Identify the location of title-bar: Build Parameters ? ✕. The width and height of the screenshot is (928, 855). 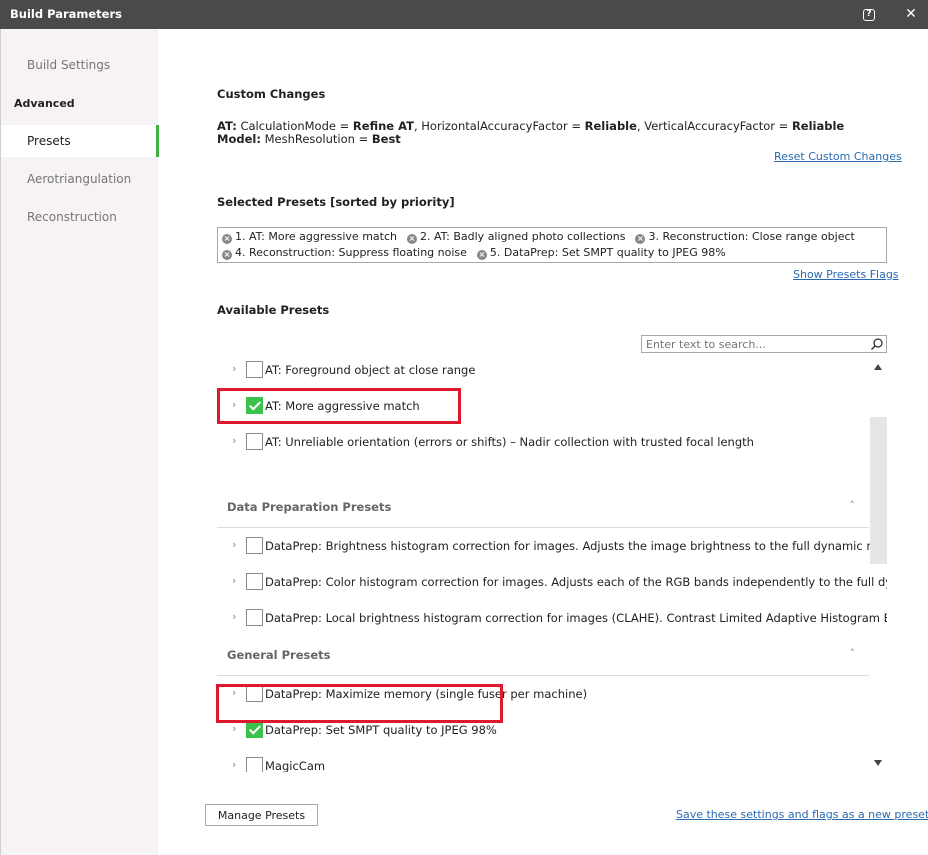
(464, 14).